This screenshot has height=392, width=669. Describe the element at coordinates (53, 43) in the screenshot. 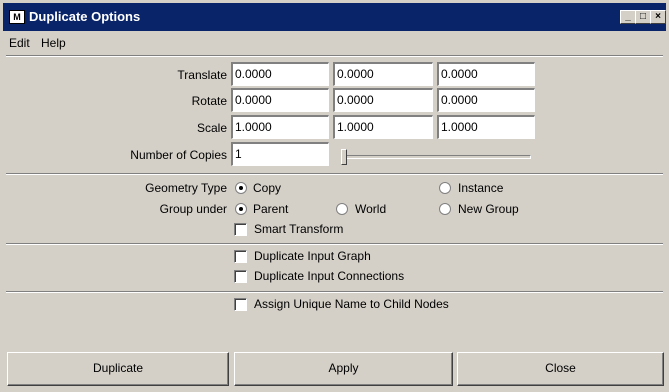

I see `menu-help: Help` at that location.